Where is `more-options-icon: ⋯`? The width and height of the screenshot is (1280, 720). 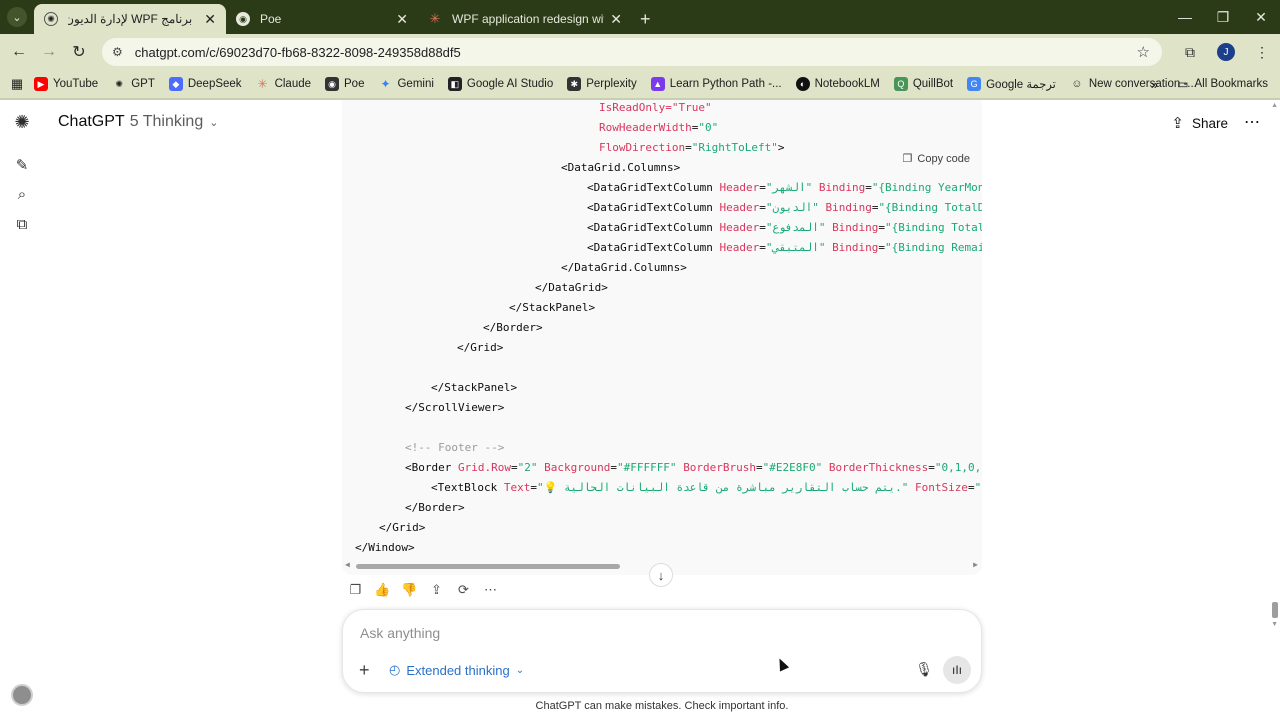
more-options-icon: ⋯ is located at coordinates (1252, 122).